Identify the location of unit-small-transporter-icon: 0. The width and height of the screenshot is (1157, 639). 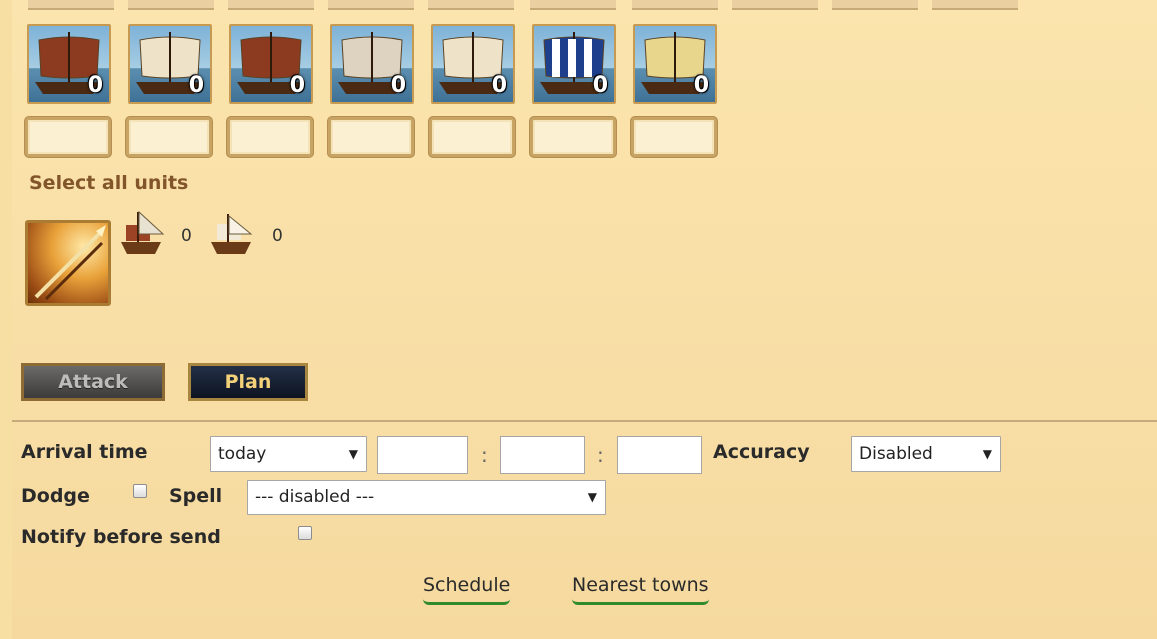
(473, 64).